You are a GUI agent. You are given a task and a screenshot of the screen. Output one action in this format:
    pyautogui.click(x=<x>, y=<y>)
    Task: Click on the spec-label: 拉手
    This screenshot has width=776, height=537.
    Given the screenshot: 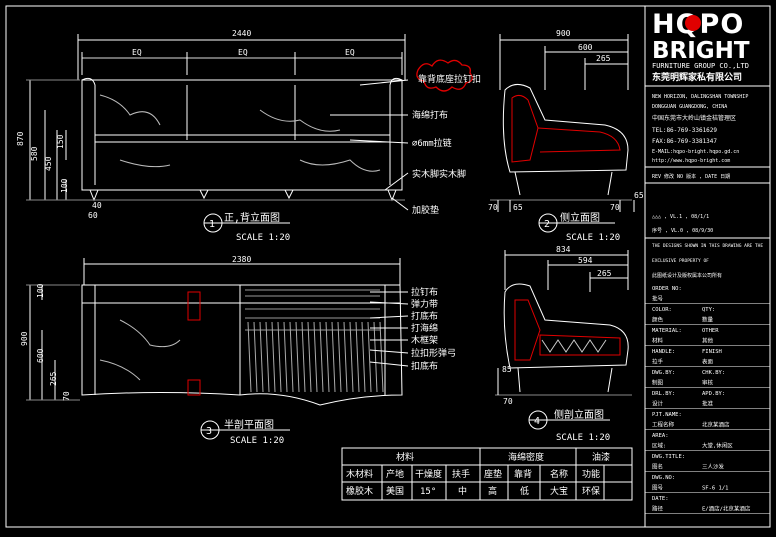 What is the action you would take?
    pyautogui.click(x=658, y=362)
    